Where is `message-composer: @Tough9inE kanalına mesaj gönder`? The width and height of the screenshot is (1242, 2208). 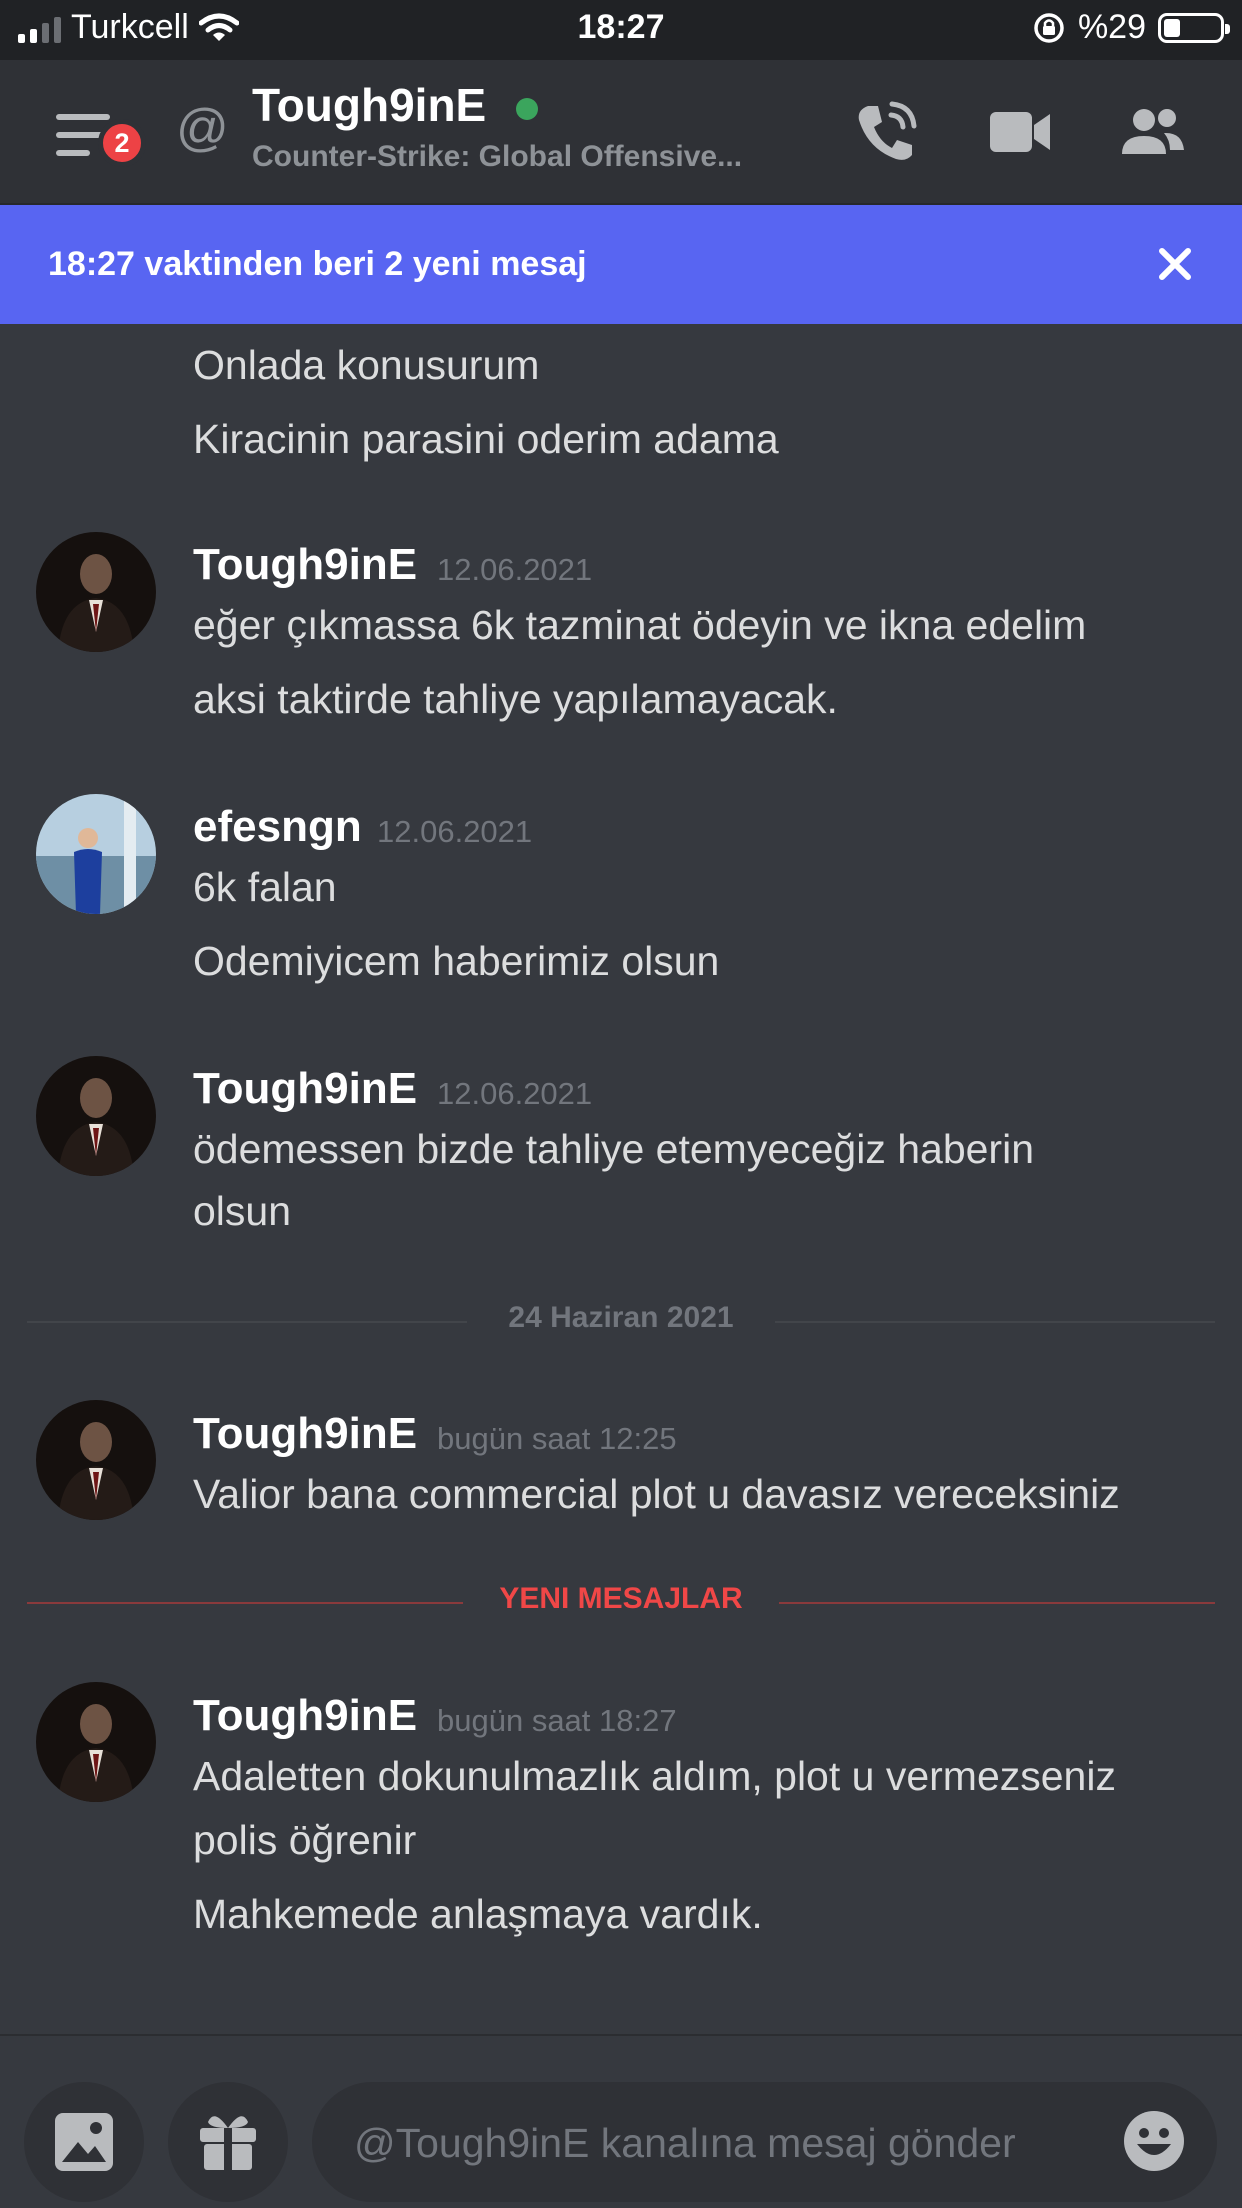
message-composer: @Tough9inE kanalına mesaj gönder is located at coordinates (621, 2121).